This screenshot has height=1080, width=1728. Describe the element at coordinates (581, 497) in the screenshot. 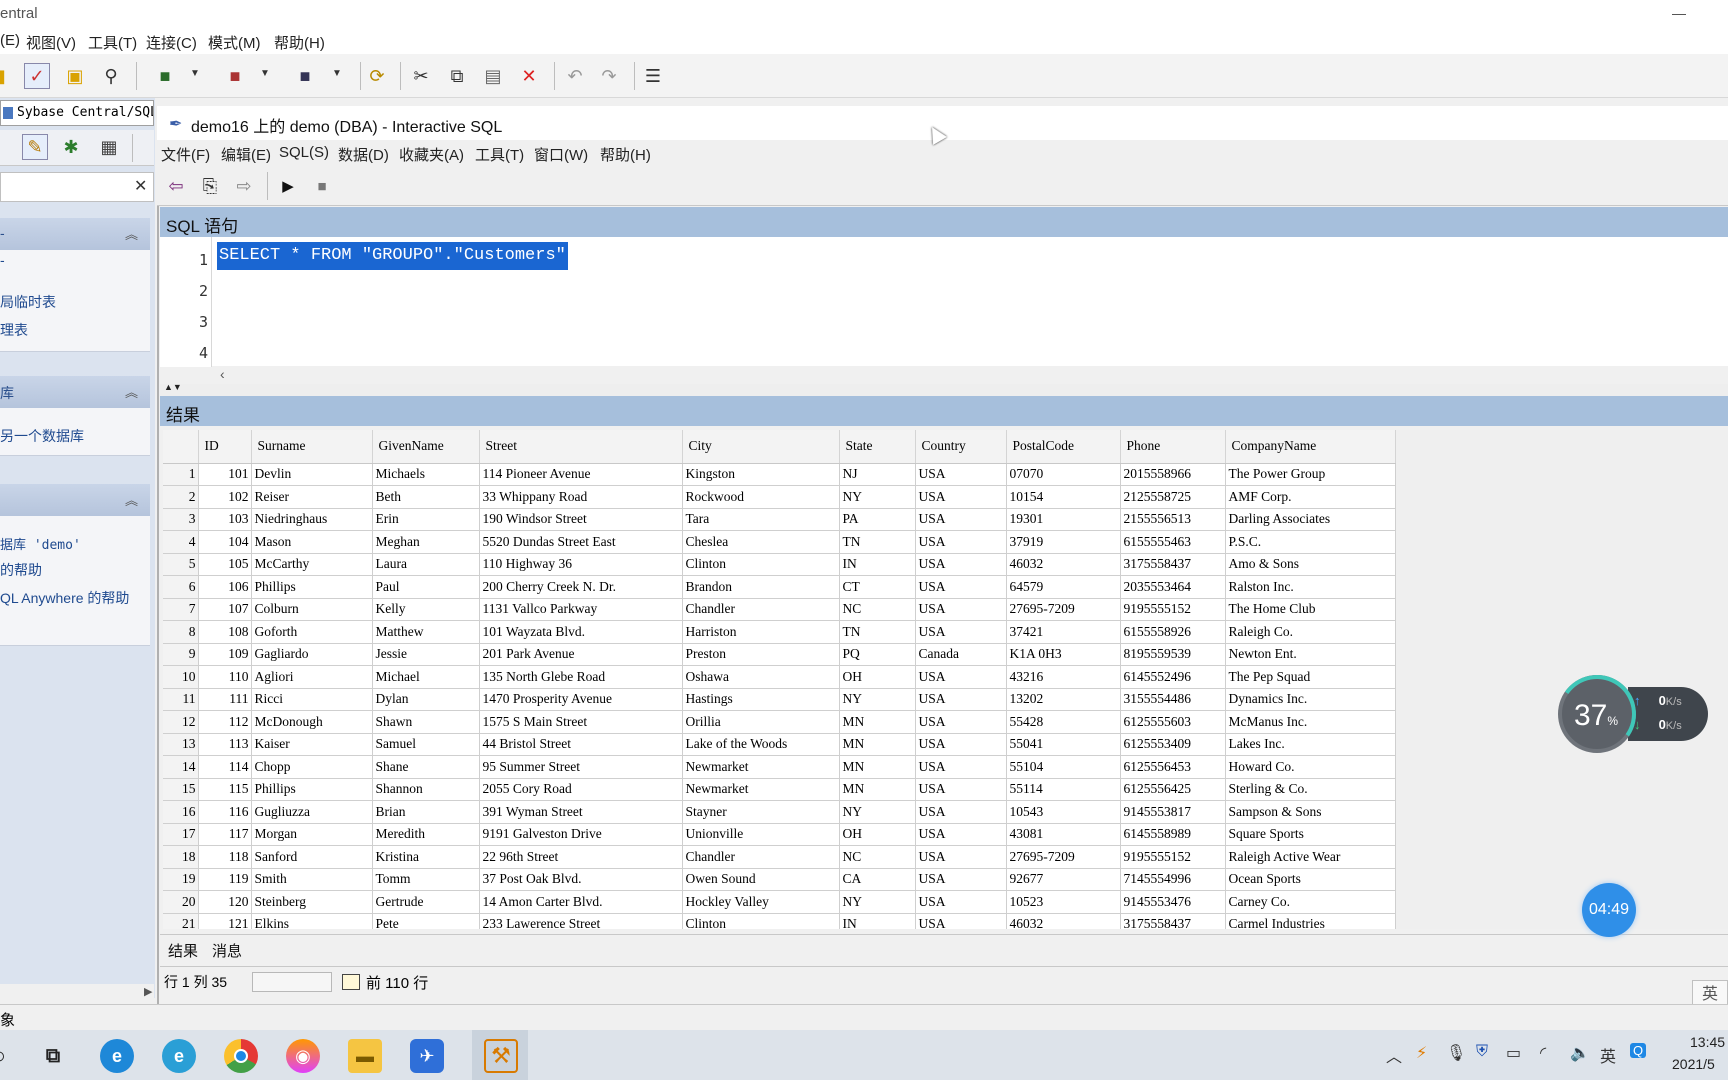

I see `table-cell: 33 Whippany Road` at that location.